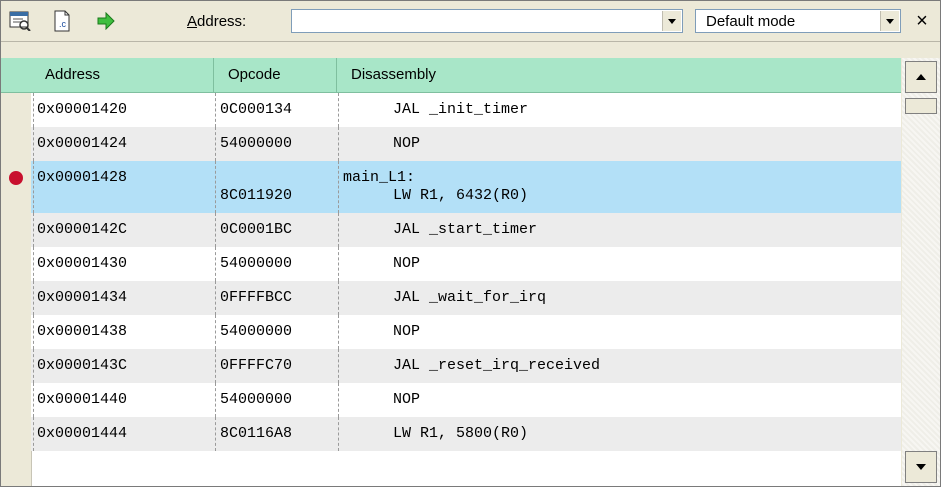  Describe the element at coordinates (921, 77) in the screenshot. I see `scroll-up-icon` at that location.